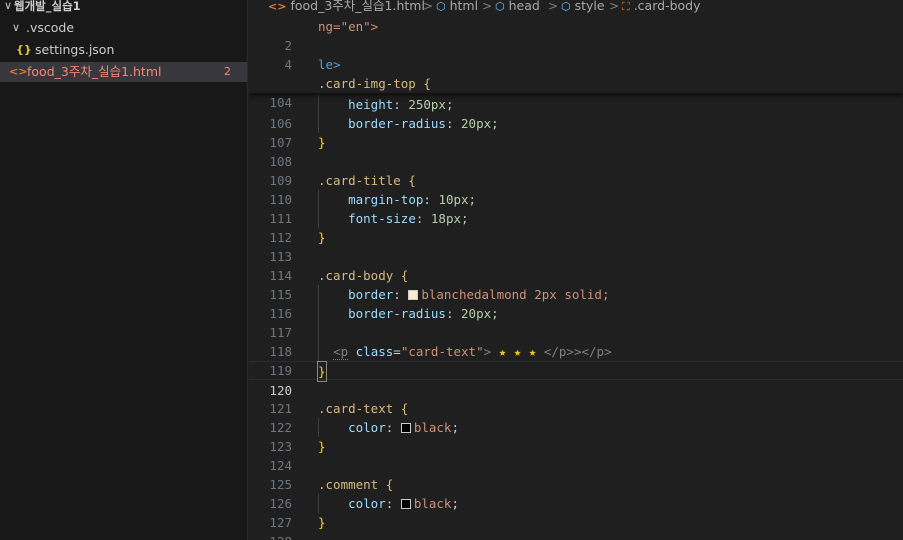 This screenshot has width=903, height=540. I want to click on line-number: 128, so click(270, 536).